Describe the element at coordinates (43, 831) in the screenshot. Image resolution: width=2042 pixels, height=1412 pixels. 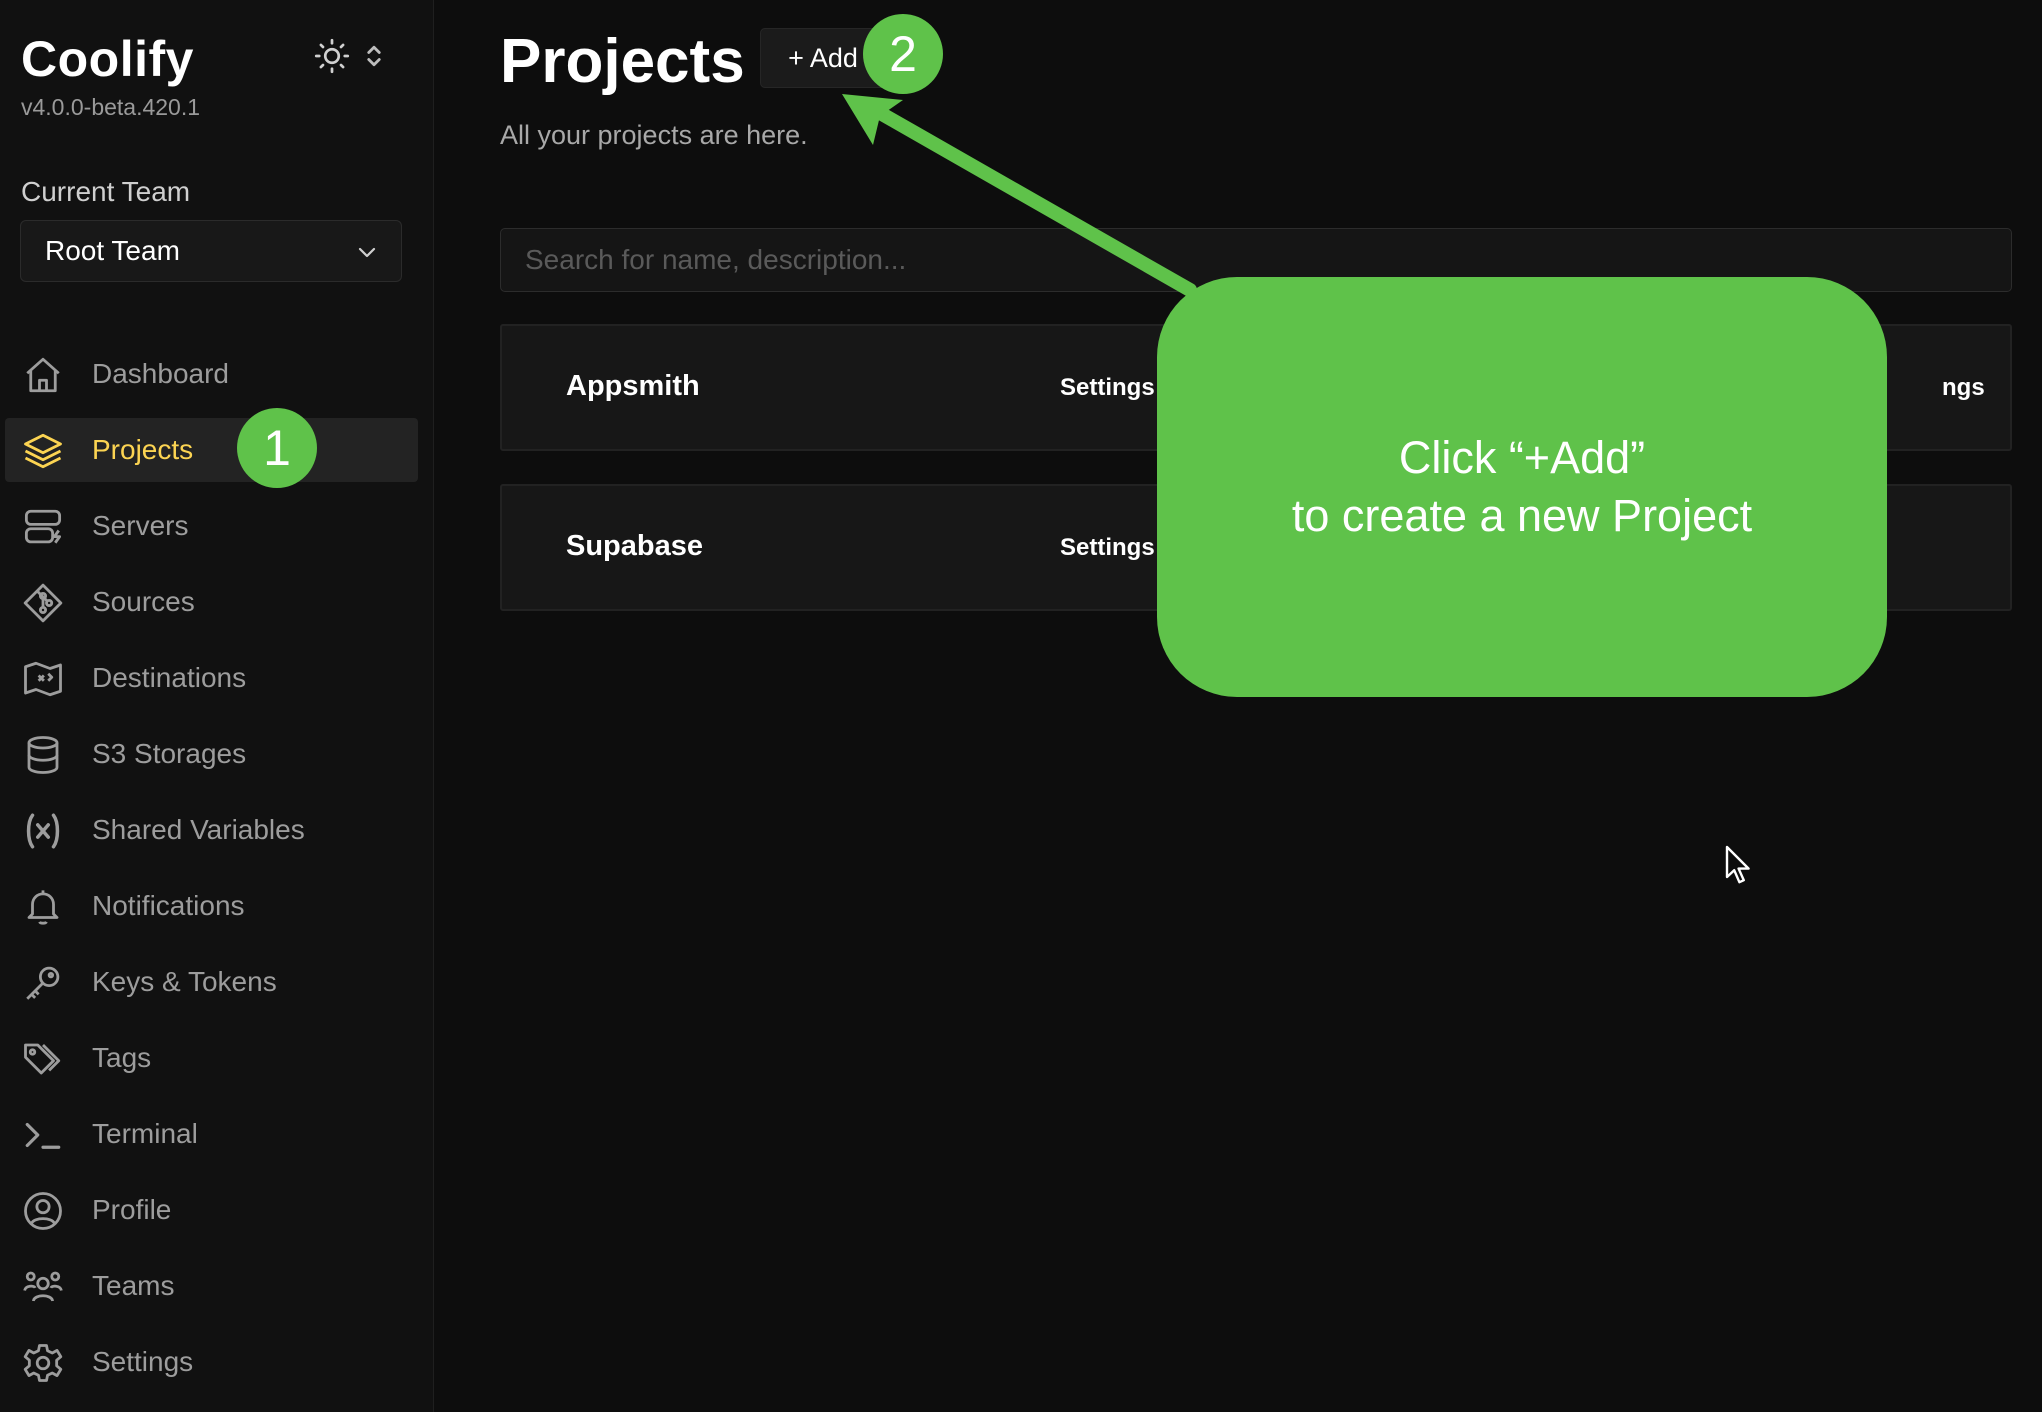
I see `variable-icon` at that location.